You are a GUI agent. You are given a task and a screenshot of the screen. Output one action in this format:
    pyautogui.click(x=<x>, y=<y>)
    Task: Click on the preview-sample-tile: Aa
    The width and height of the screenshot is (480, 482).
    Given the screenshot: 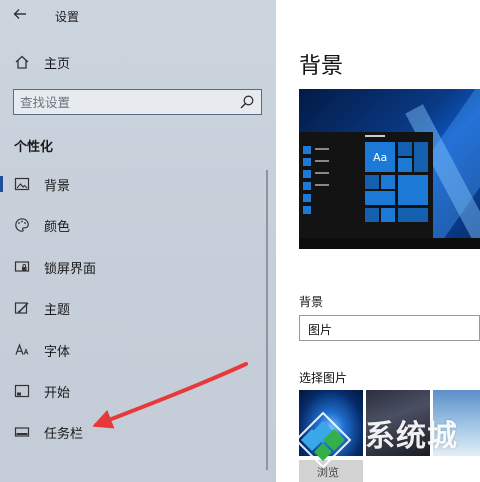 What is the action you would take?
    pyautogui.click(x=380, y=157)
    